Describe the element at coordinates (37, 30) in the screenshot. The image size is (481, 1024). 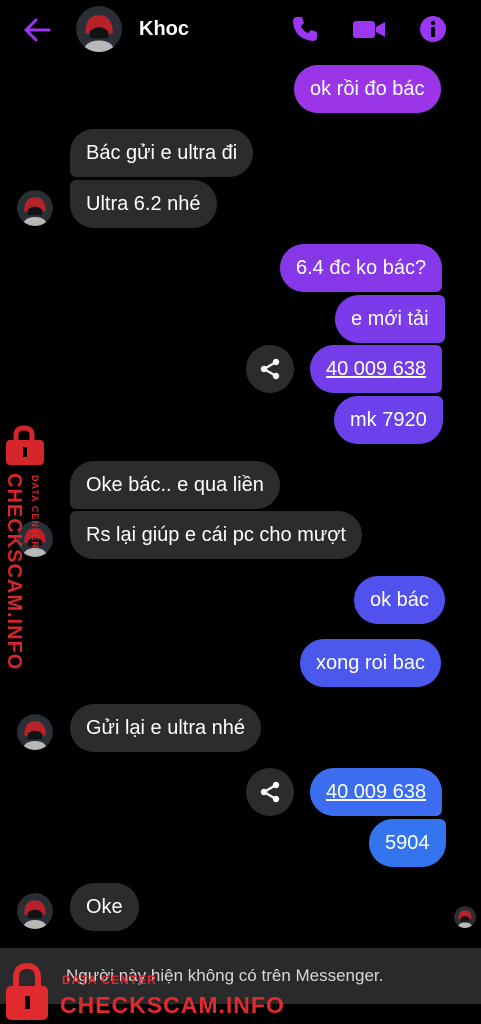
I see `back-arrow-icon` at that location.